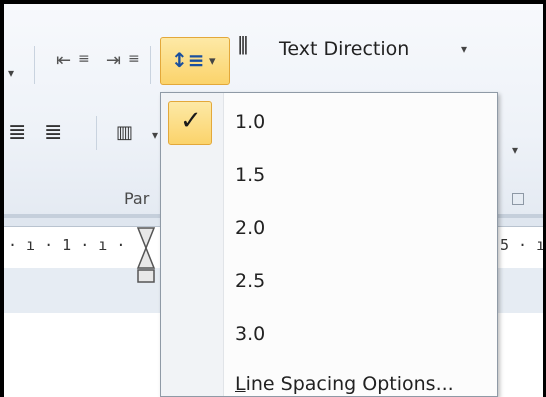 Image resolution: width=546 pixels, height=397 pixels. What do you see at coordinates (134, 59) in the screenshot?
I see `increase-indent-lines-icon: ≡` at bounding box center [134, 59].